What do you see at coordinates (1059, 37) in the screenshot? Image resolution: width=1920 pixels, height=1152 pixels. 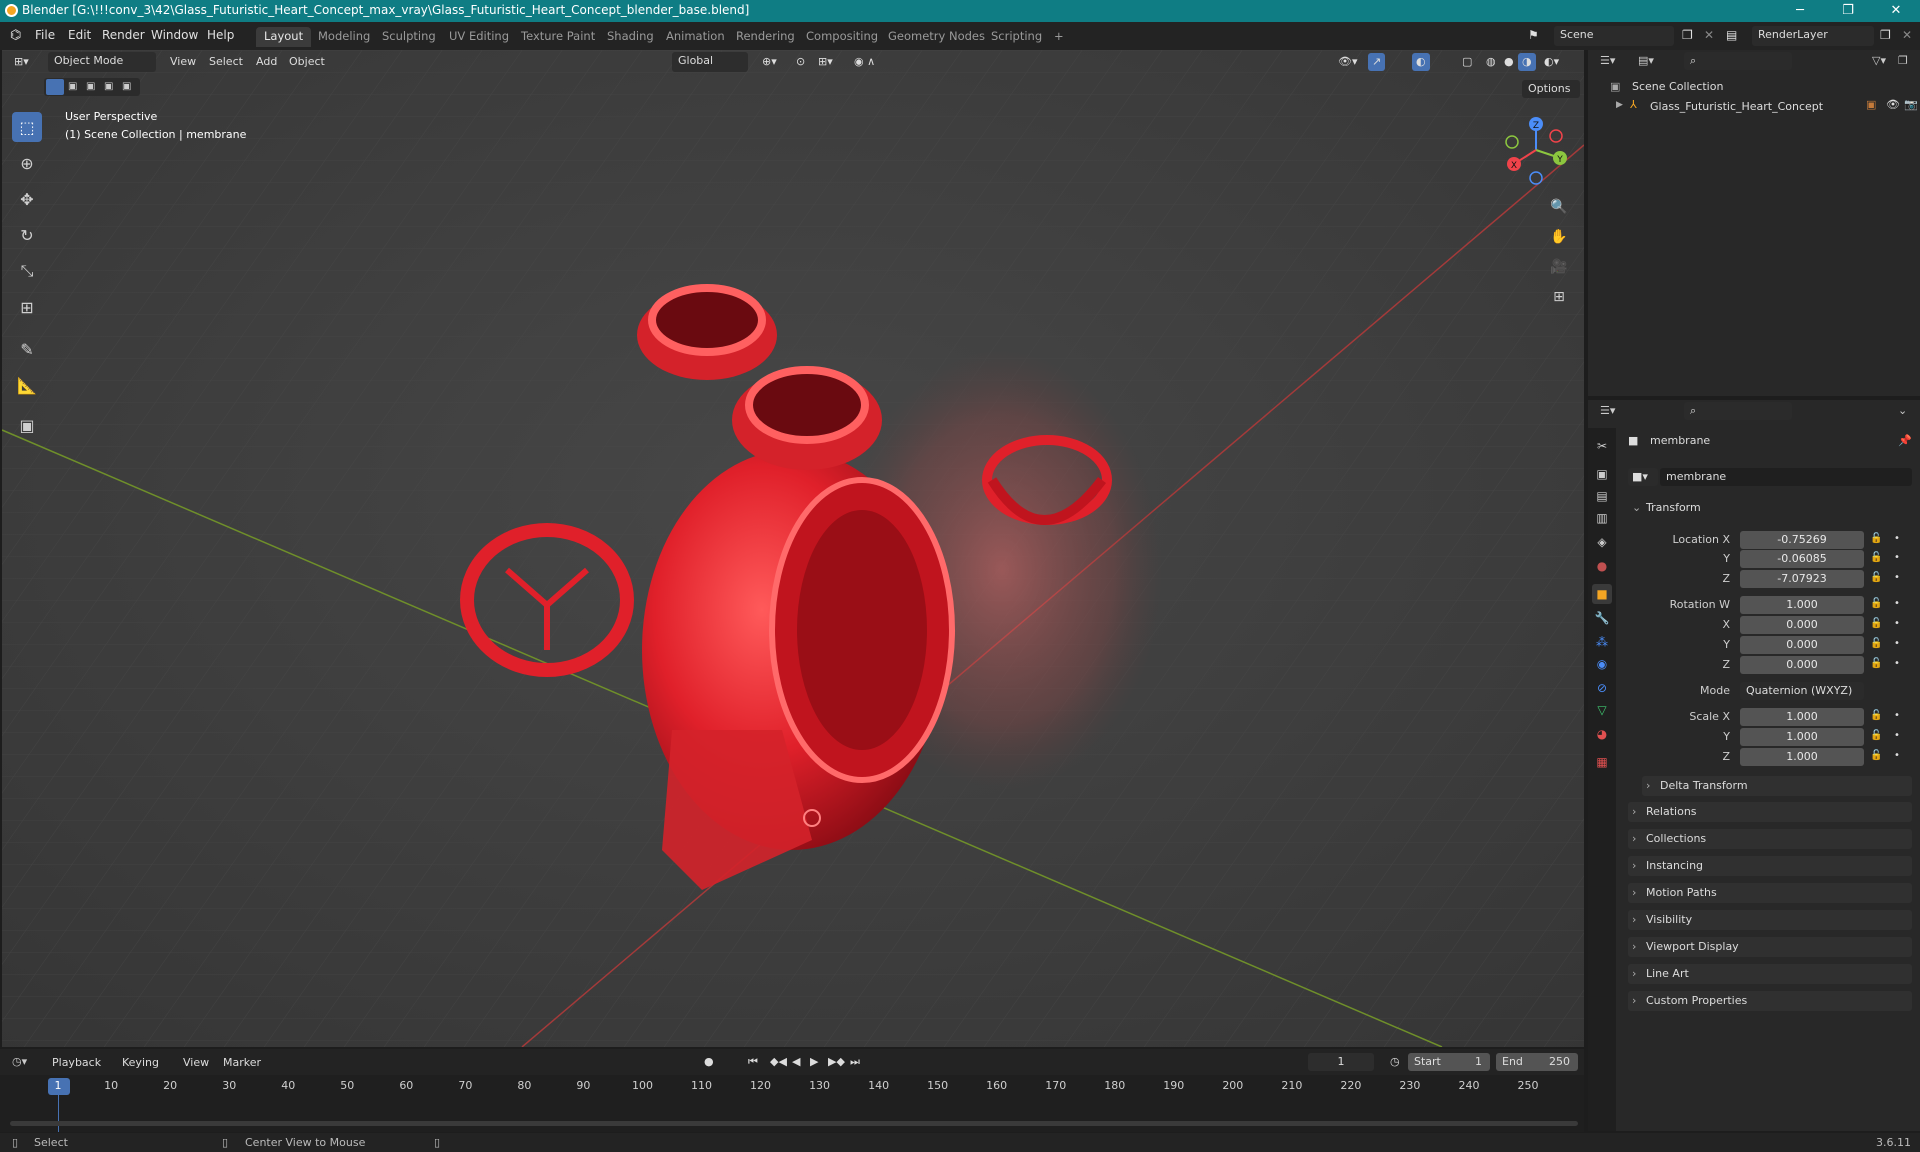 I see `add-workspace-button: +` at bounding box center [1059, 37].